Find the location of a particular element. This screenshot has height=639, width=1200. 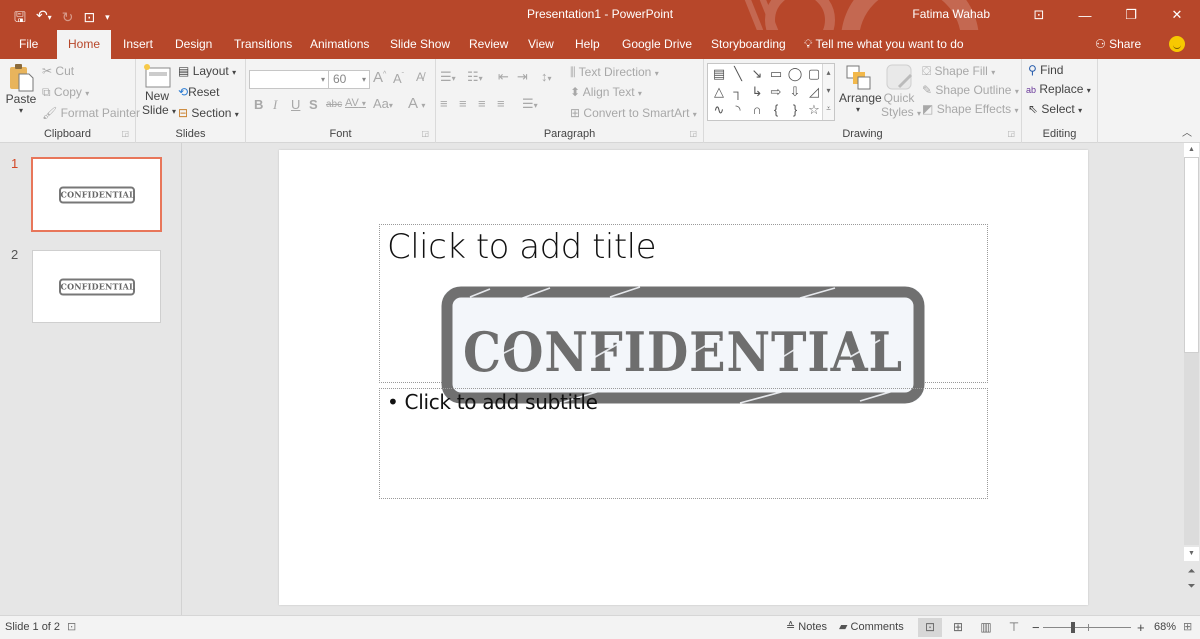

character-spacing-button: AV ▾ is located at coordinates (355, 103).